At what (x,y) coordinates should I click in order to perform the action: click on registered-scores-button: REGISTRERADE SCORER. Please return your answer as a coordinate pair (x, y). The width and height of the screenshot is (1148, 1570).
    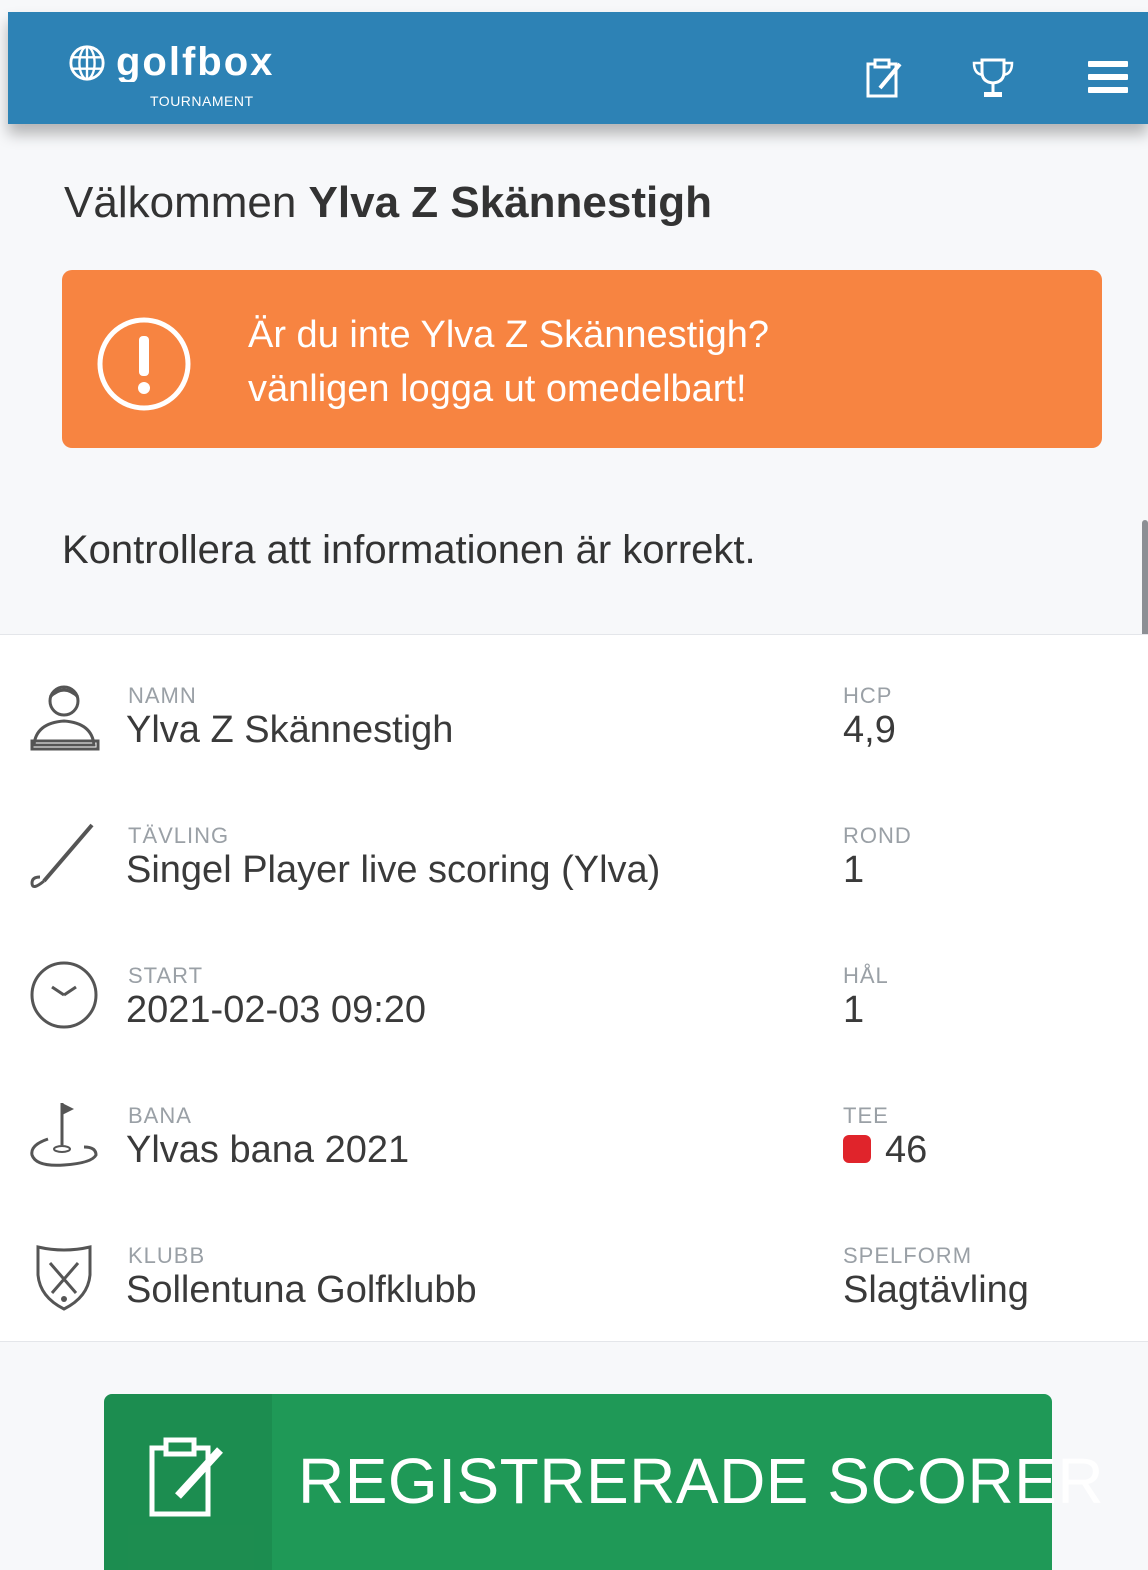
    Looking at the image, I should click on (604, 1482).